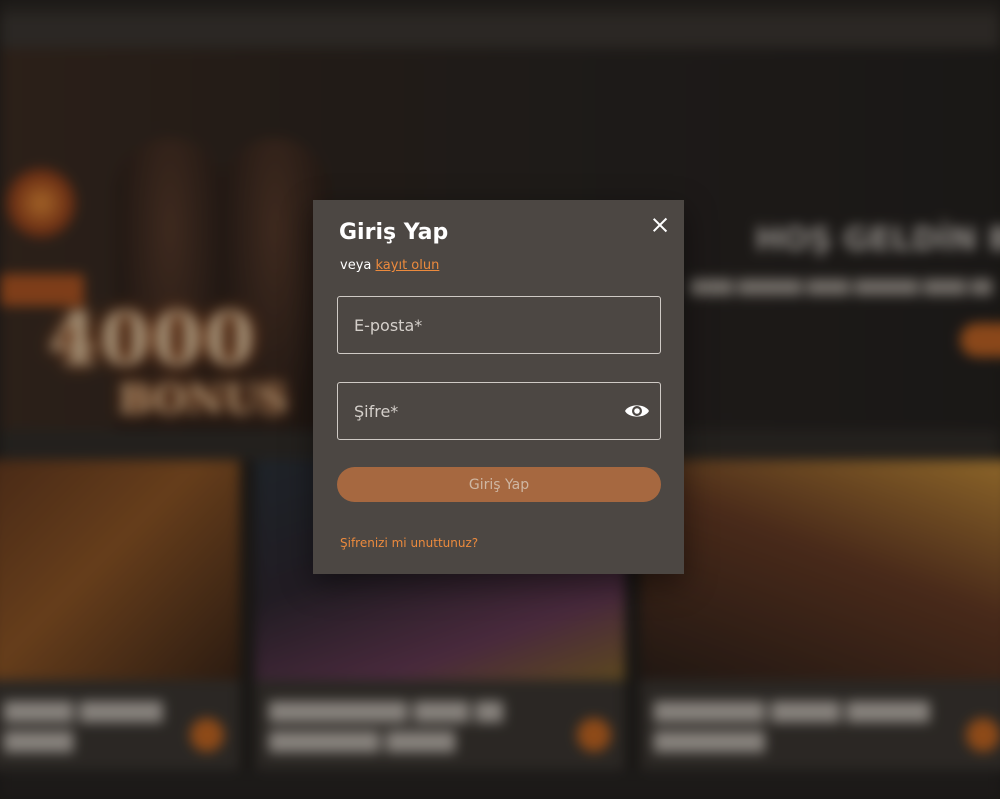  I want to click on register-link: kayıt olun, so click(408, 265).